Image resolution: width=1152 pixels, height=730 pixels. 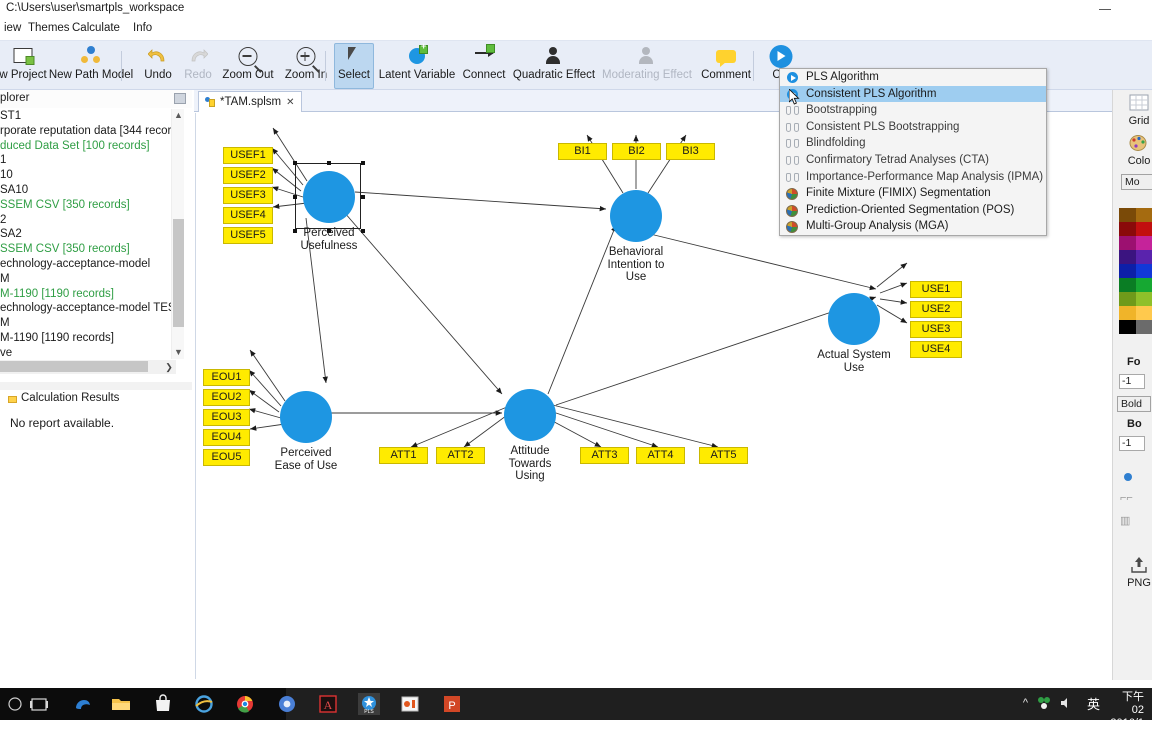 What do you see at coordinates (290, 102) in the screenshot?
I see `close-icon: ✕` at bounding box center [290, 102].